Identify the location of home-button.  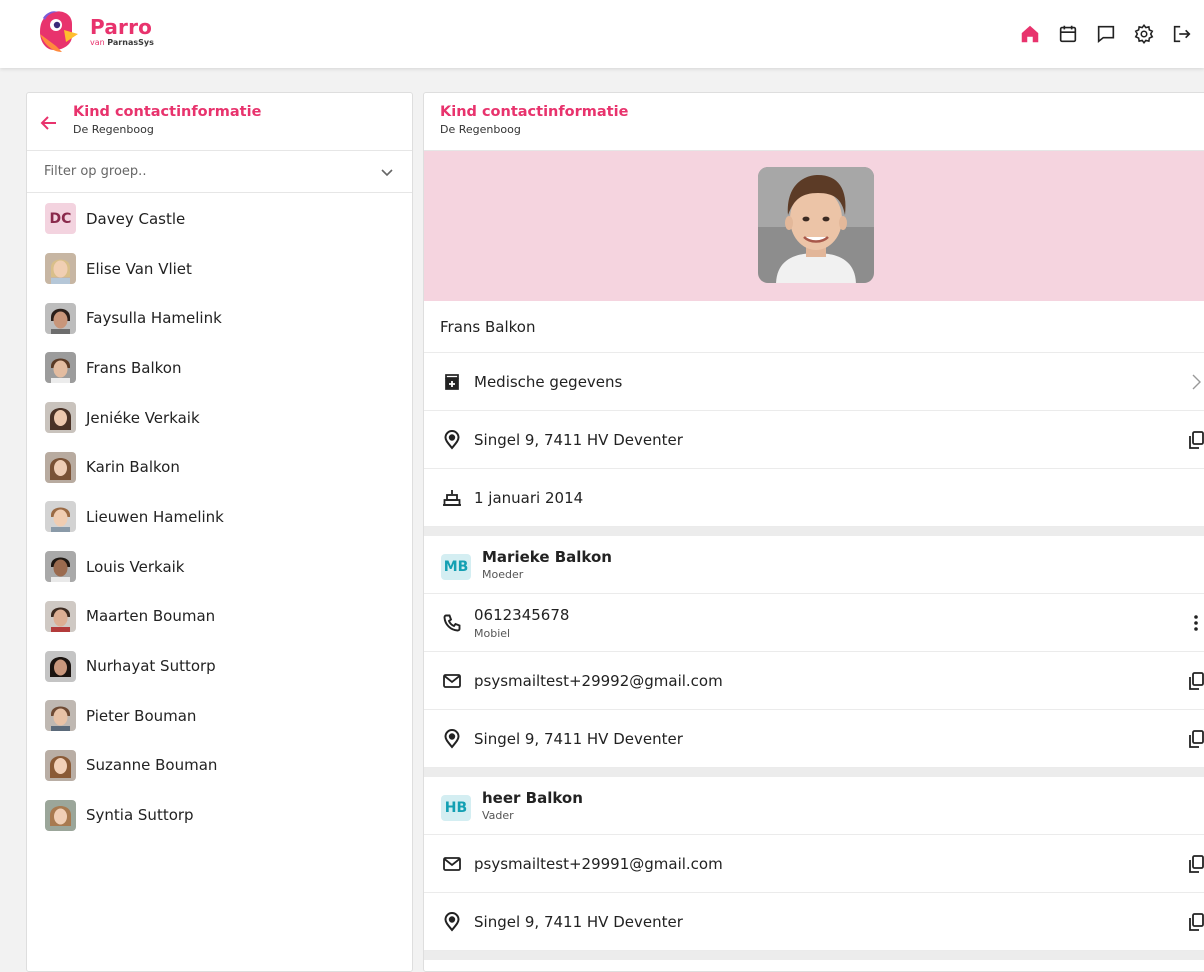
(1030, 34).